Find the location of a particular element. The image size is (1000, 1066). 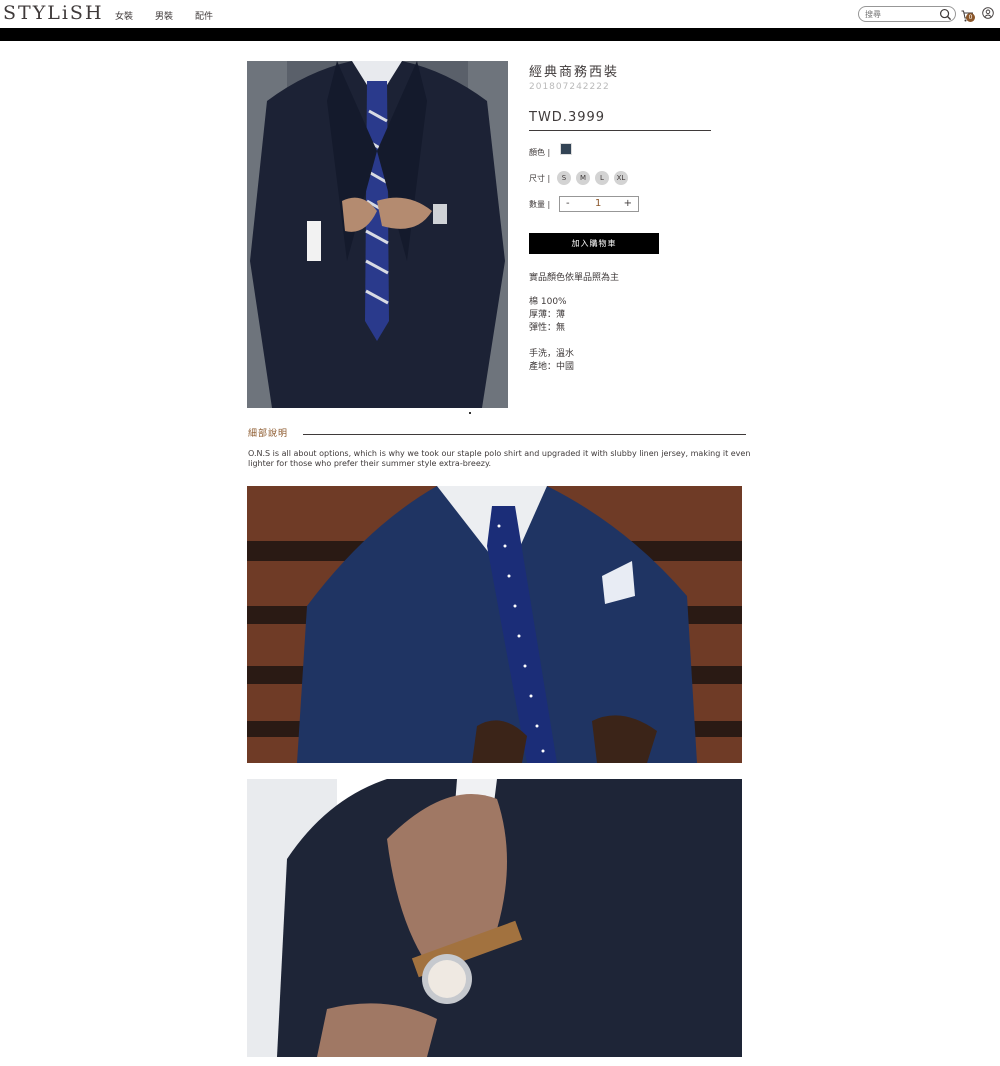

spec-elasticity: 彈性：無 is located at coordinates (547, 328).